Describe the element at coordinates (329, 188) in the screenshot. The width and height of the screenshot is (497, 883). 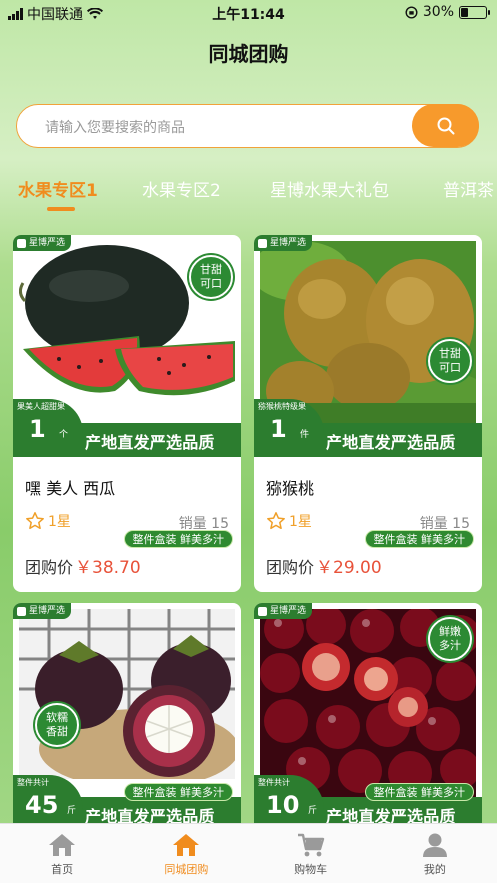
I see `tab-gift-pack: 星博水果大礼包` at that location.